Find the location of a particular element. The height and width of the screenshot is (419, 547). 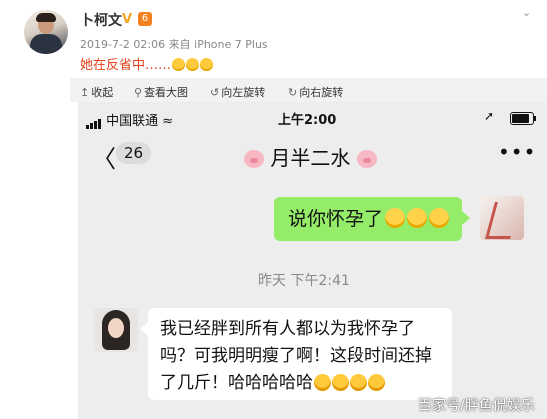

verified-badge: V is located at coordinates (127, 19).